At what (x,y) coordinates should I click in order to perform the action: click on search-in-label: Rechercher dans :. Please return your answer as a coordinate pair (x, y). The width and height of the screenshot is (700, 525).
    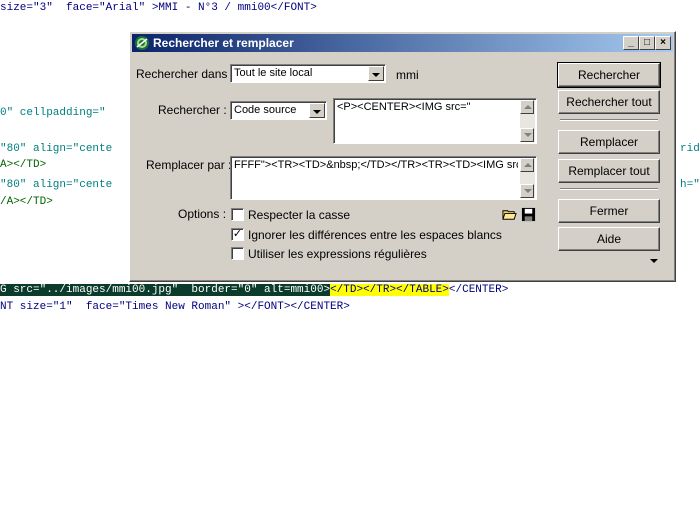
    Looking at the image, I should click on (185, 74).